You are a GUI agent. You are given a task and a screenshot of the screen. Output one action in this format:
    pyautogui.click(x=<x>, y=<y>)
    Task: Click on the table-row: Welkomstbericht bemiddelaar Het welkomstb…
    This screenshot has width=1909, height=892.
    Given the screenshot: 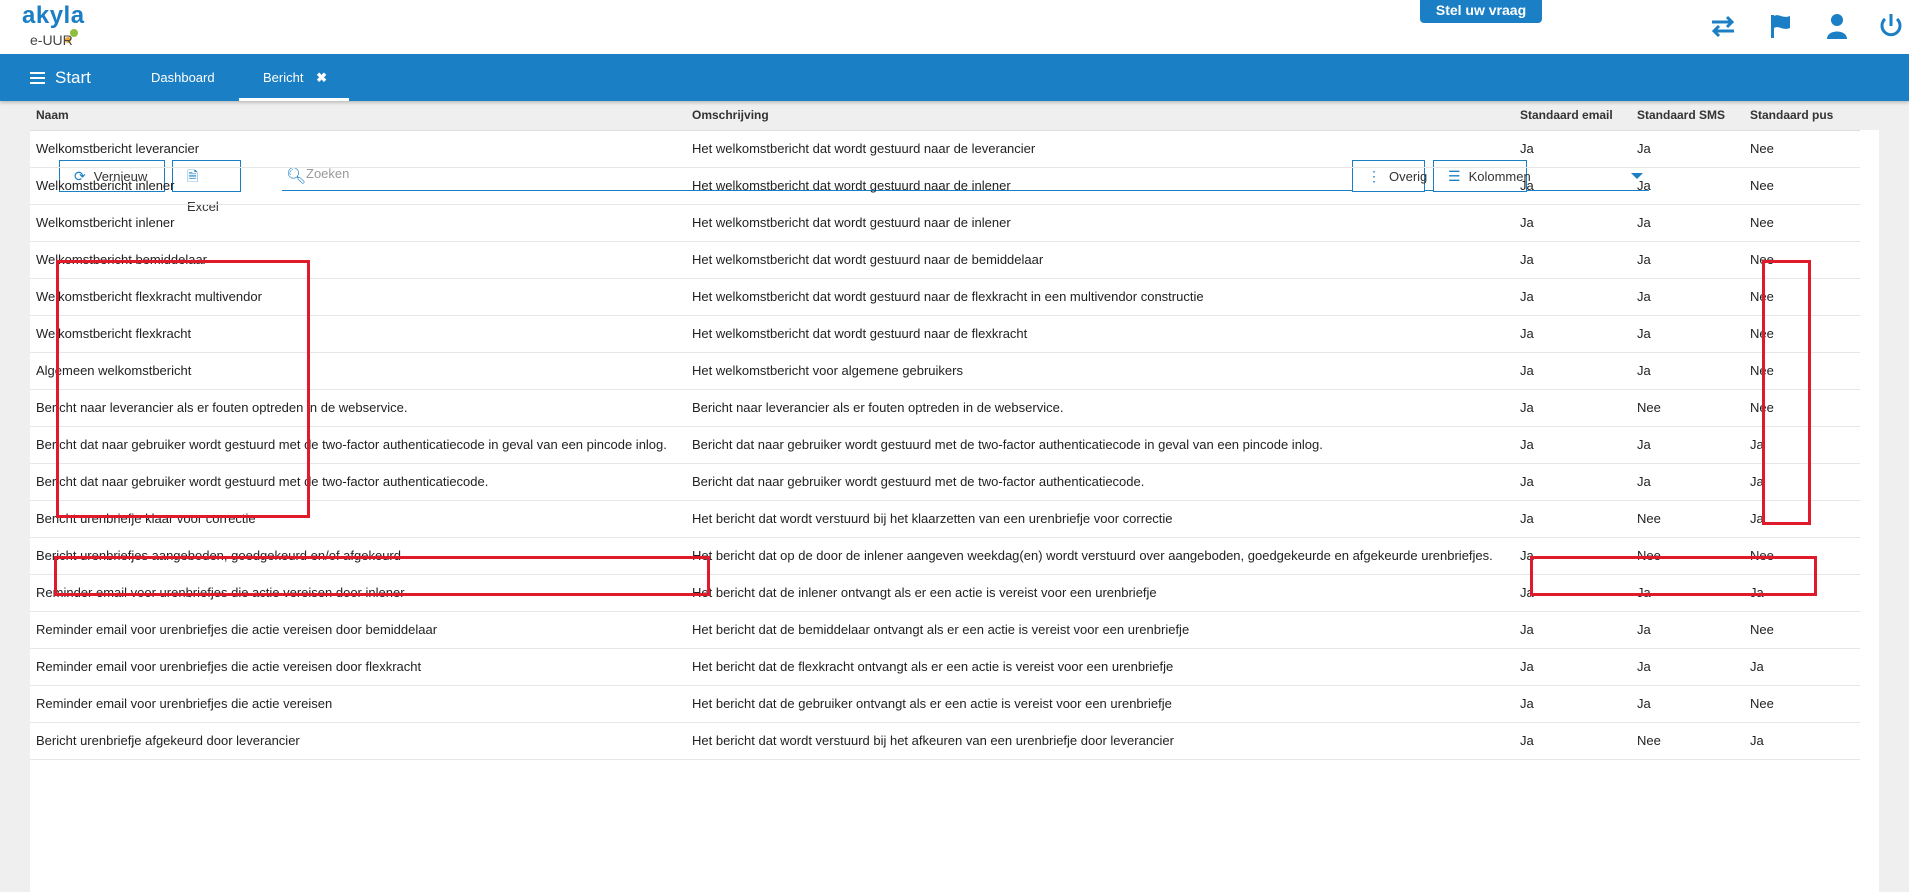 What is the action you would take?
    pyautogui.click(x=945, y=260)
    